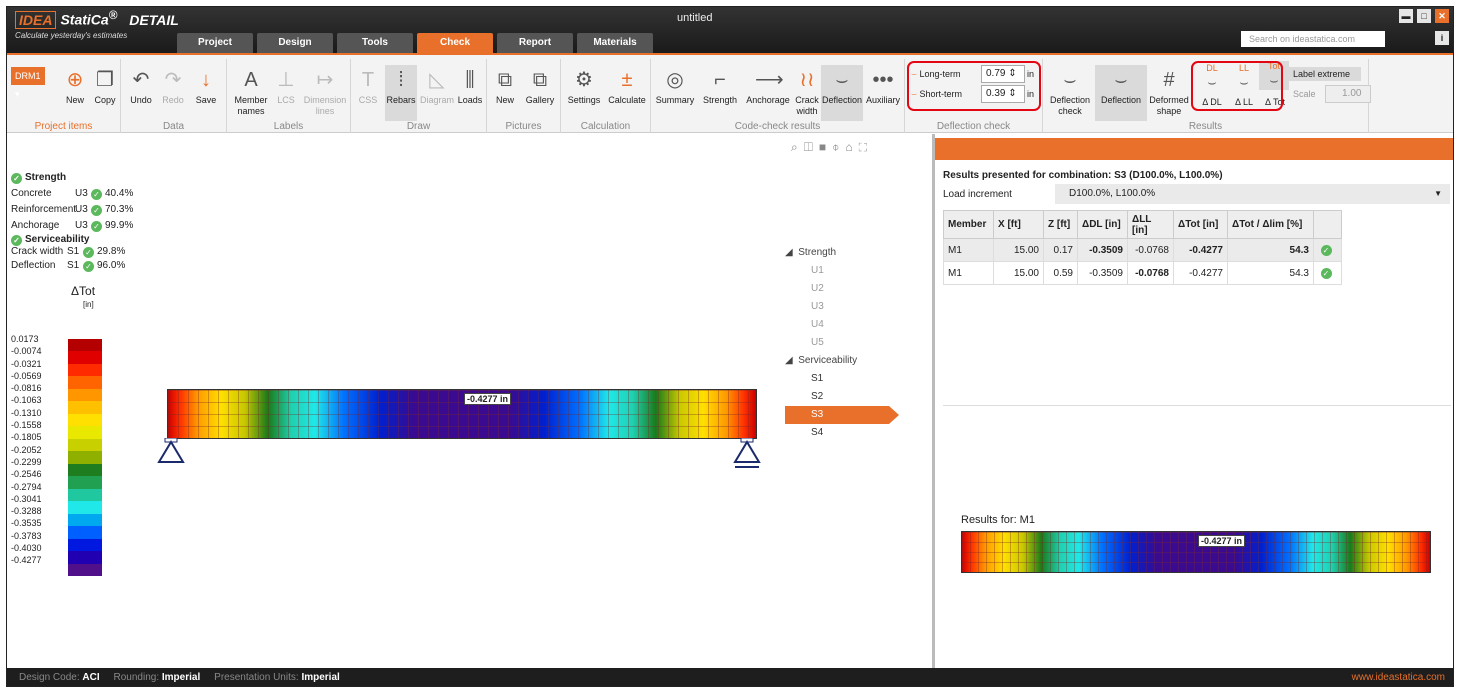 The image size is (1460, 687). I want to click on summary-button: ◎ Summary, so click(675, 86).